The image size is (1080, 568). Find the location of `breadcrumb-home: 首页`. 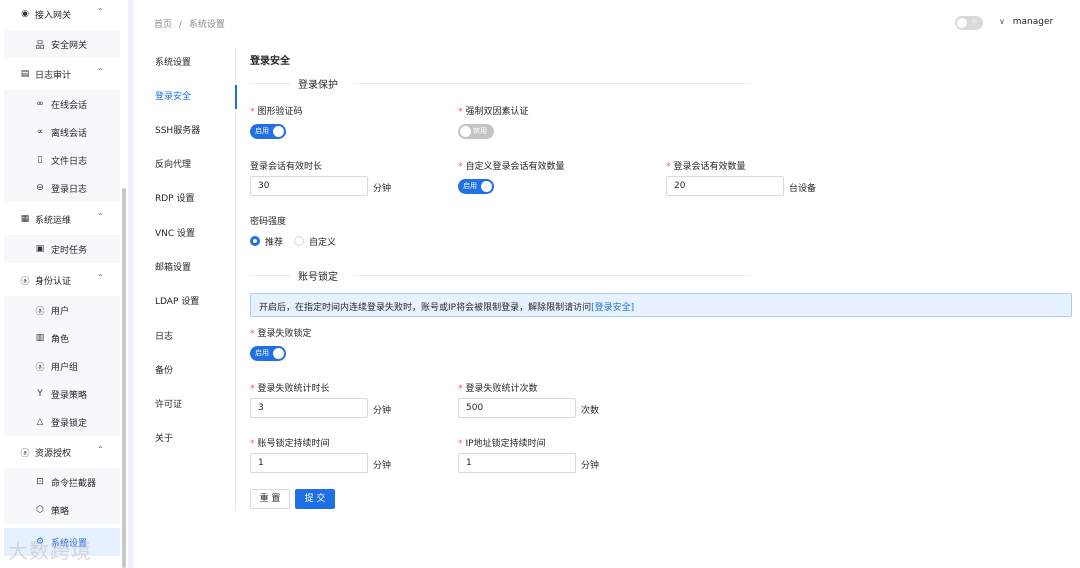

breadcrumb-home: 首页 is located at coordinates (163, 25).